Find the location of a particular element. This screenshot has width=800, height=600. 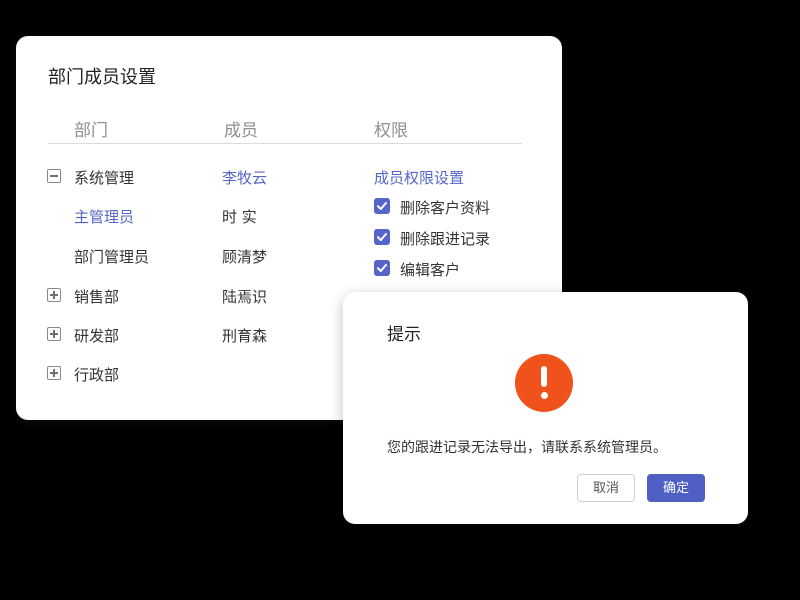

permission-label: 编辑客户 is located at coordinates (430, 270).